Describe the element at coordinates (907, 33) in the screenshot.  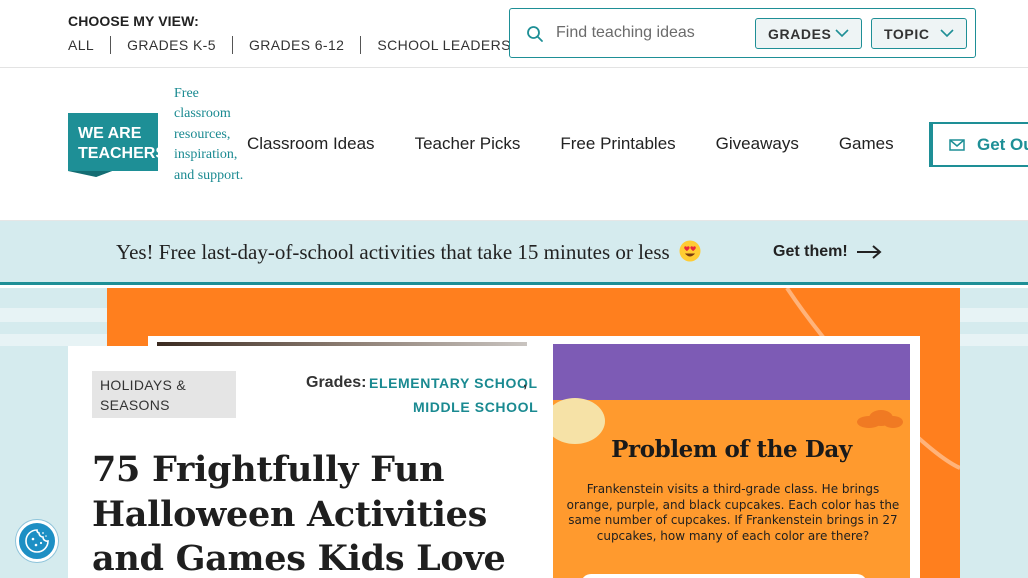
I see `topic-filter-label: TOPIC` at that location.